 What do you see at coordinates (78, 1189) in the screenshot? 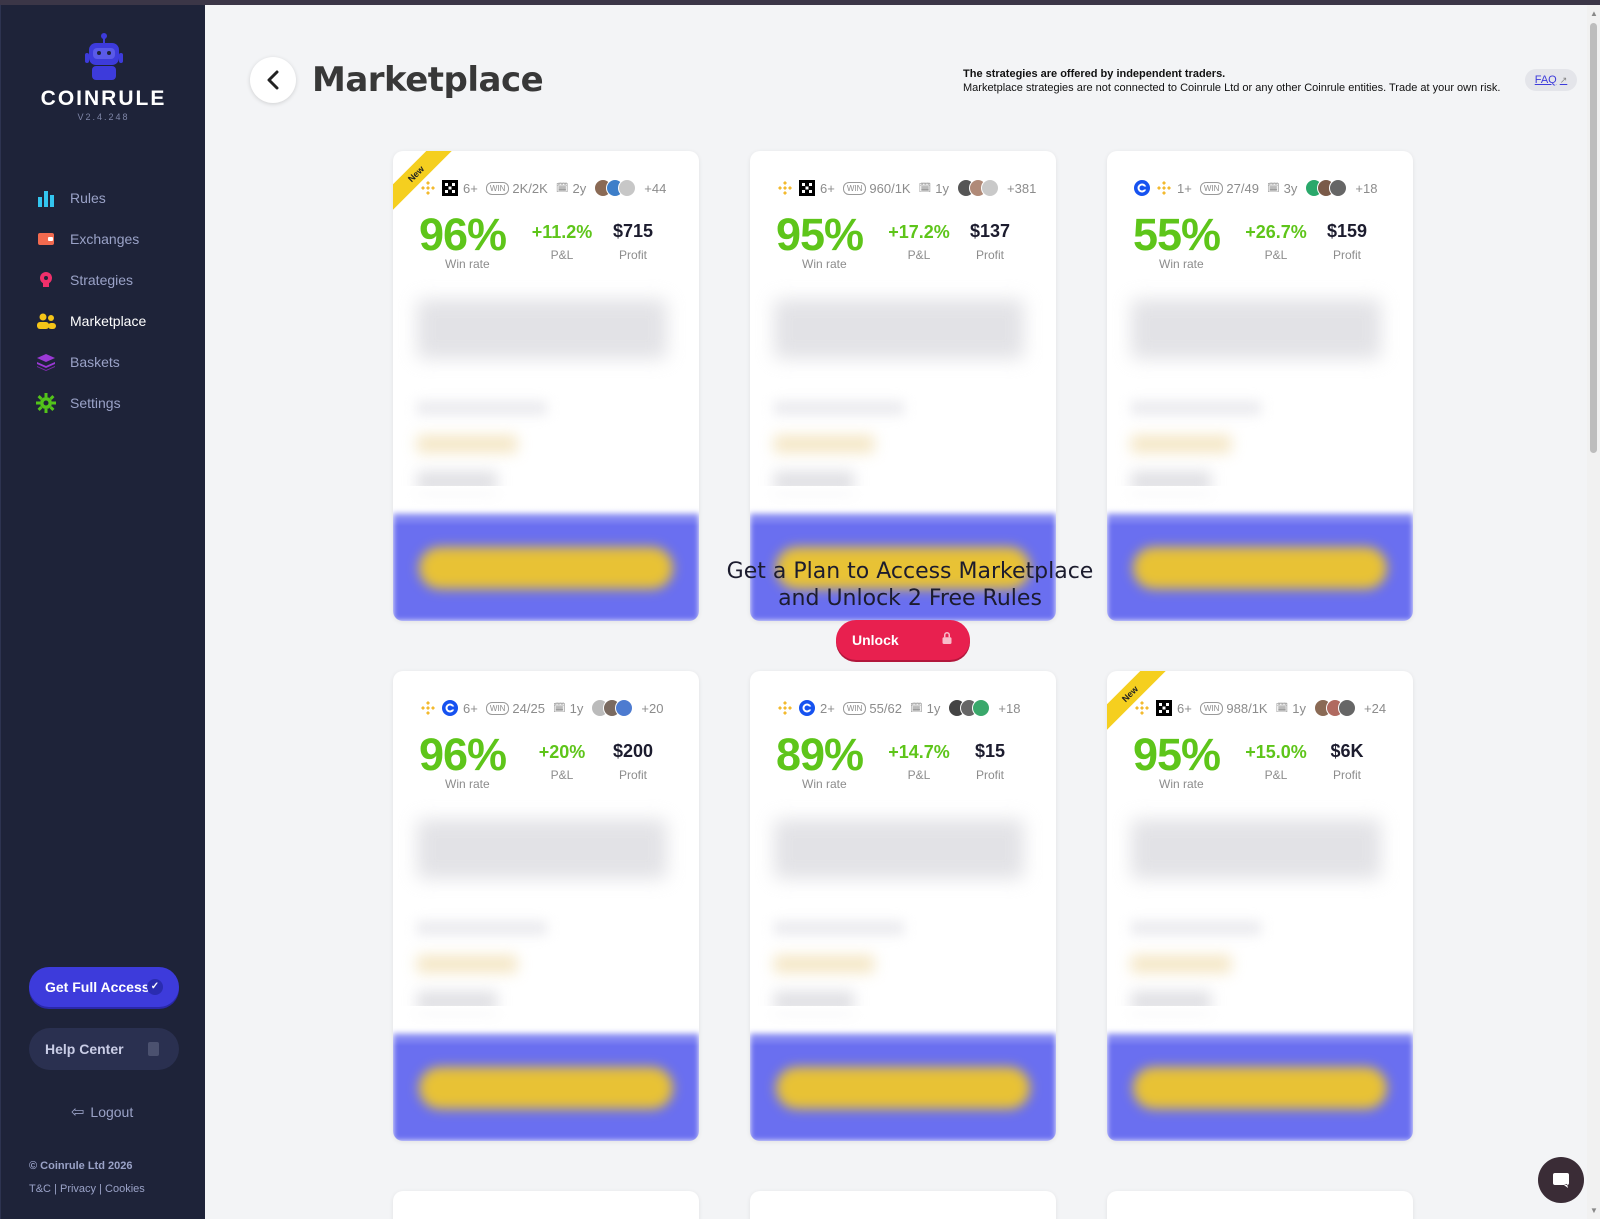
I see `privacy-link: Privacy` at bounding box center [78, 1189].